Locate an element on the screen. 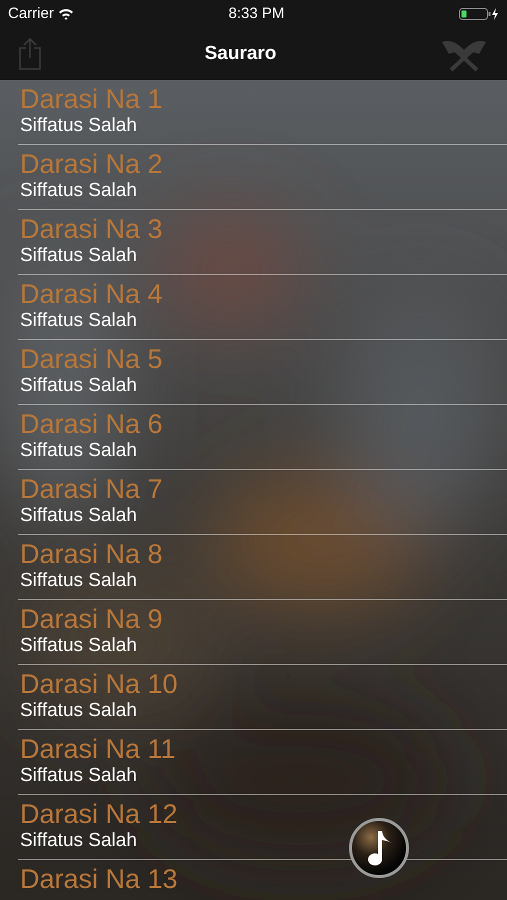  lesson-row: Darasi Na 10 Siffatus Salah is located at coordinates (262, 697).